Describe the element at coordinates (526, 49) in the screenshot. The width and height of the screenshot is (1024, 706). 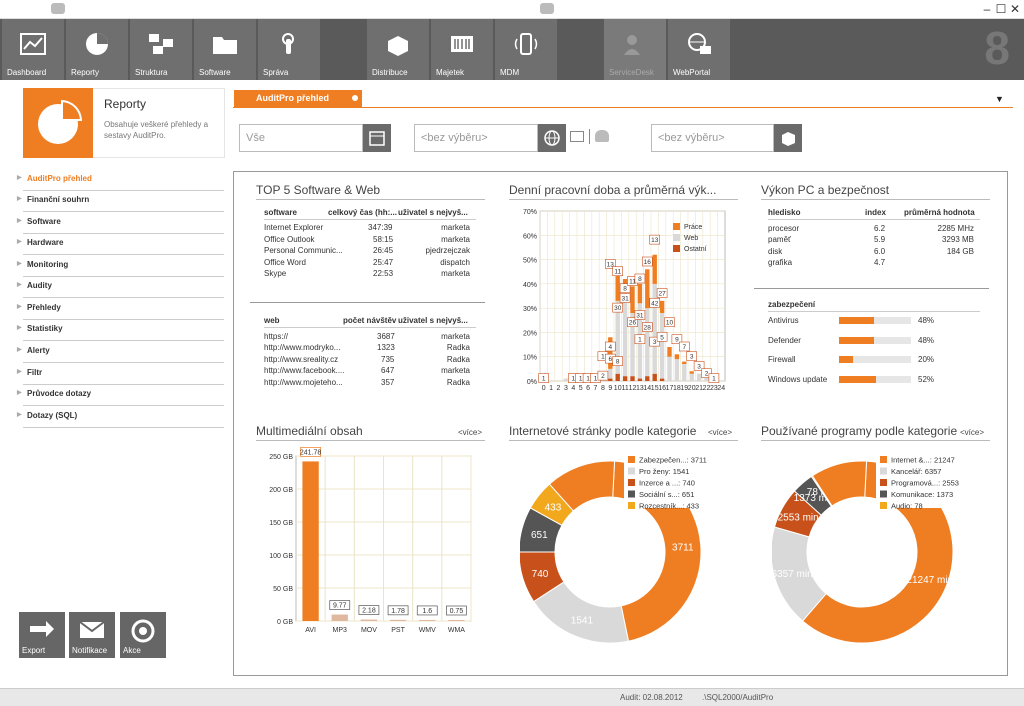
I see `toolbar-mdm-button: MDM` at that location.